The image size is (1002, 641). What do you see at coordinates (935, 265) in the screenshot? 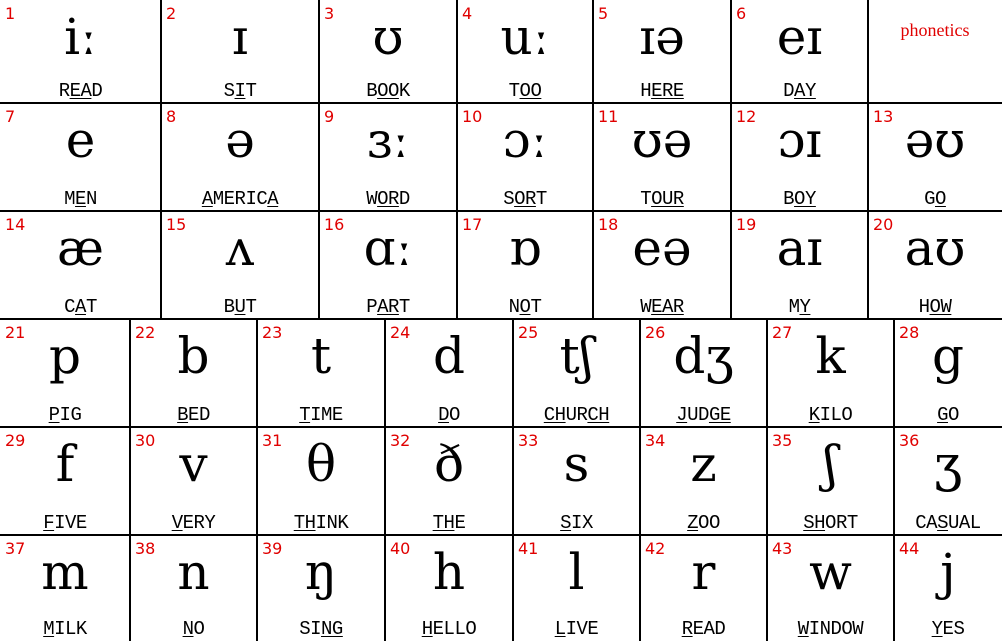
I see `vowel-cell: 20 aʊ HOW` at bounding box center [935, 265].